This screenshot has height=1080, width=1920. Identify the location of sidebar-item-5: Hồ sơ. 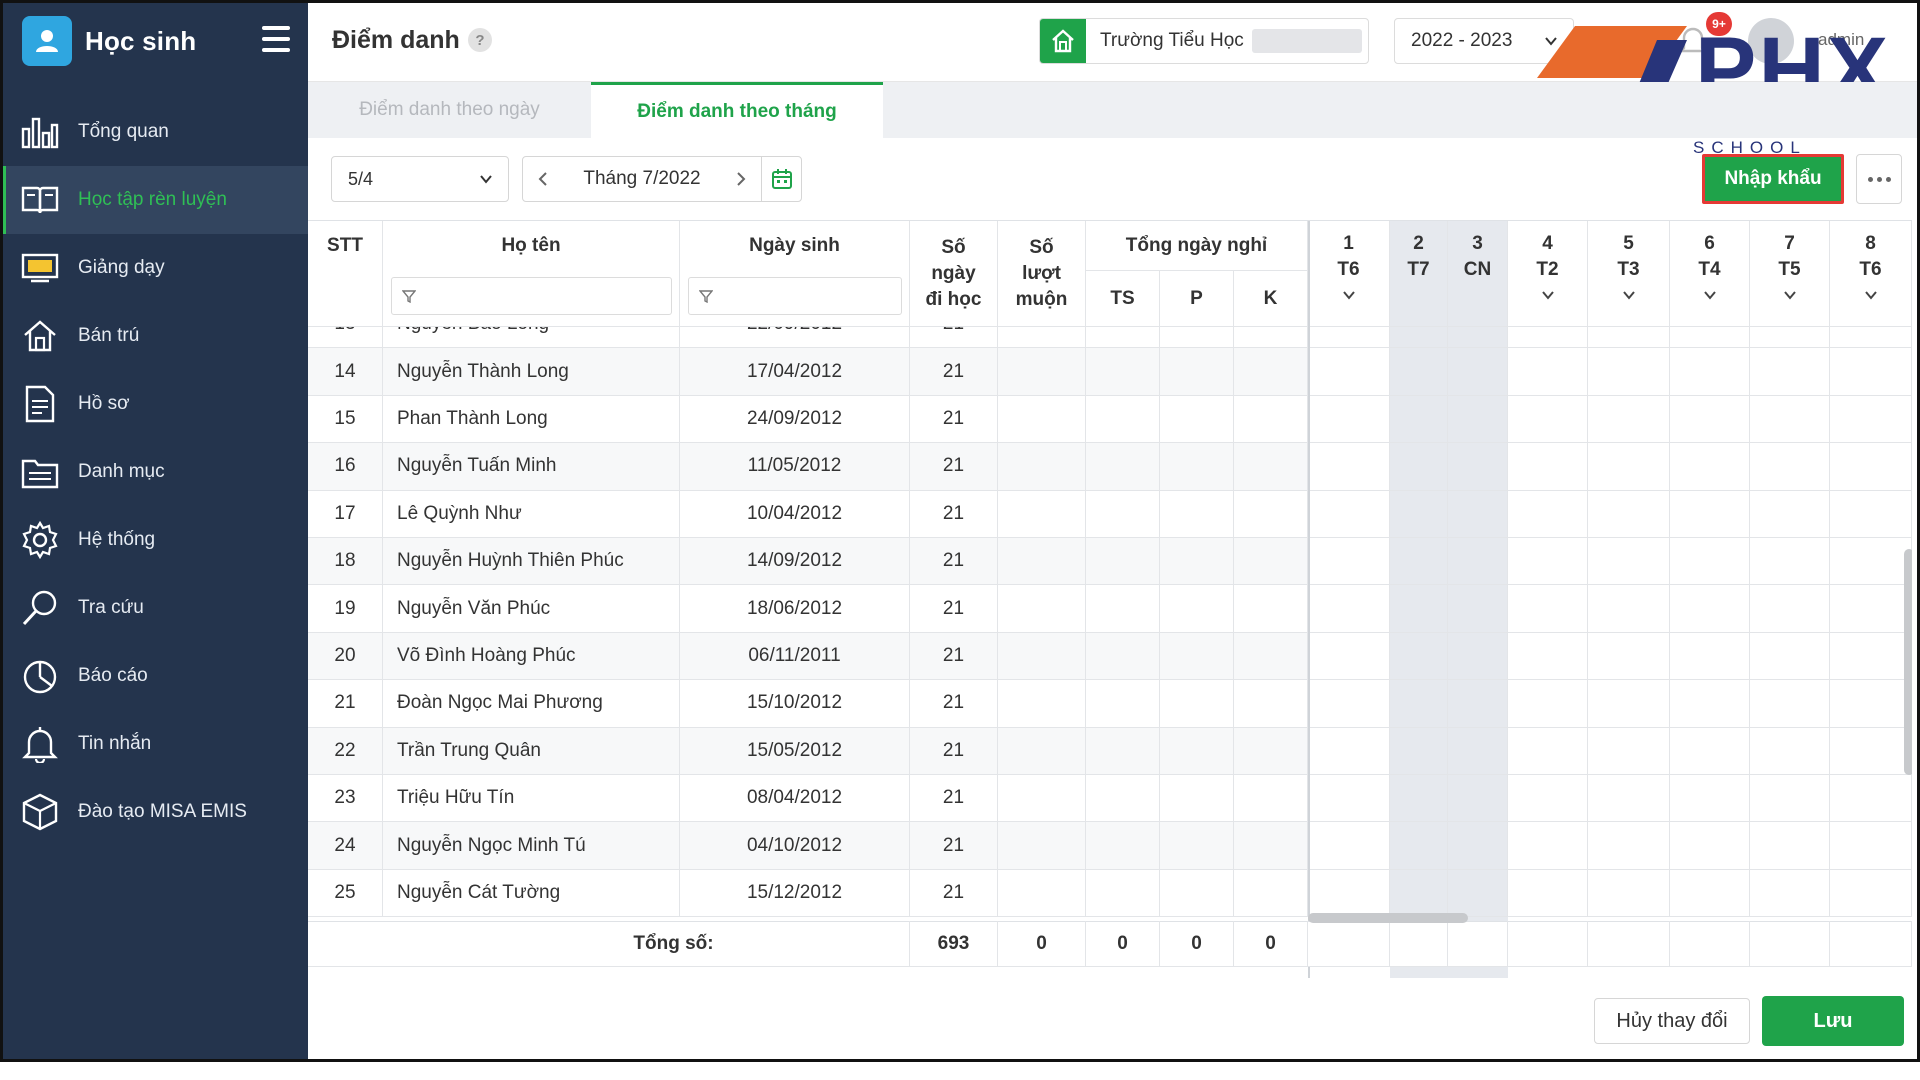
(154, 404).